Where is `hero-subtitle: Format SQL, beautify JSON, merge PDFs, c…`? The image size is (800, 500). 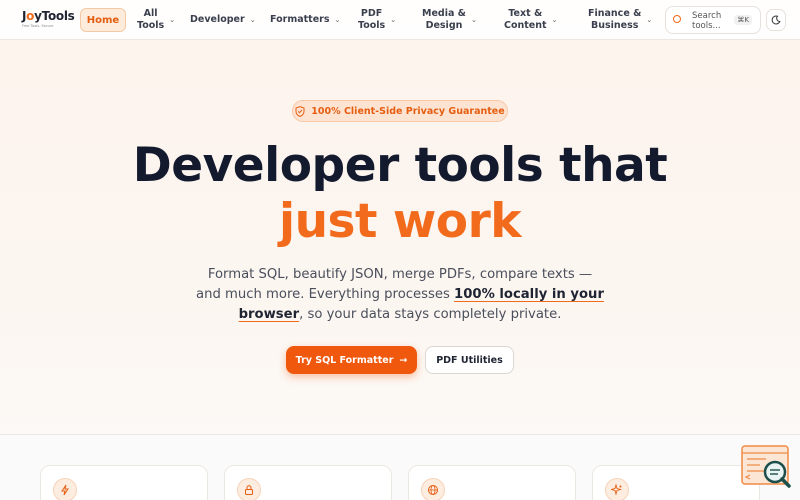 hero-subtitle: Format SQL, beautify JSON, merge PDFs, c… is located at coordinates (400, 294).